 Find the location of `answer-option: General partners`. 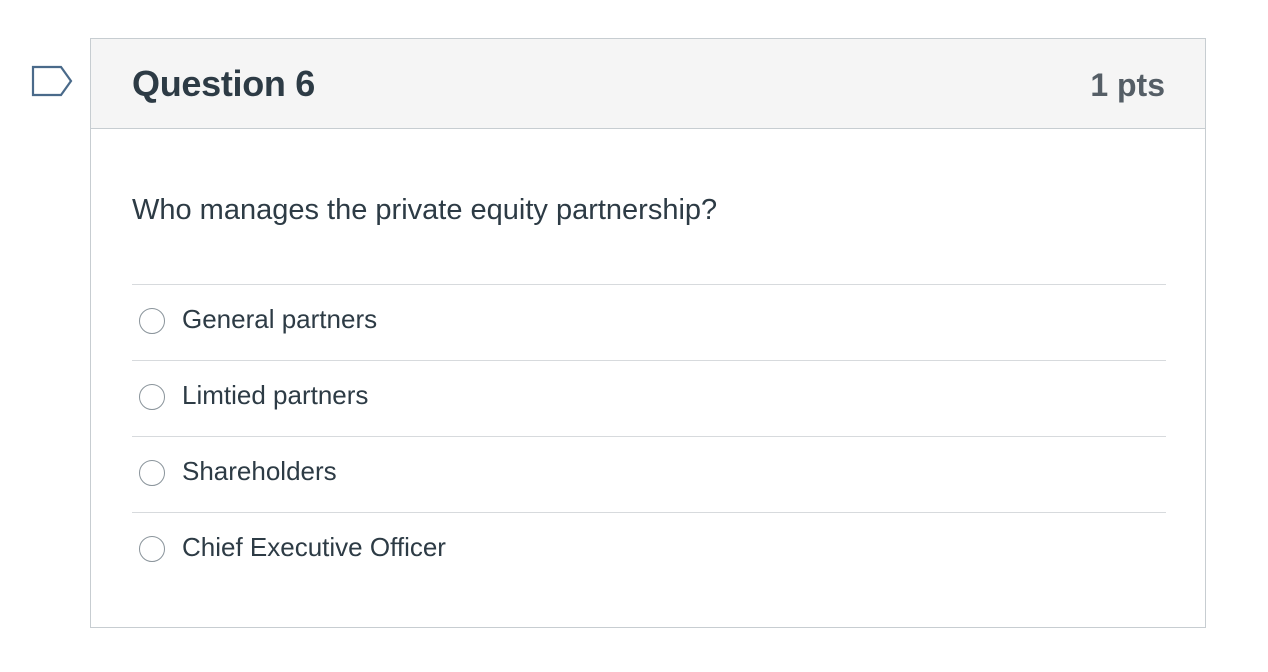

answer-option: General partners is located at coordinates (649, 322).